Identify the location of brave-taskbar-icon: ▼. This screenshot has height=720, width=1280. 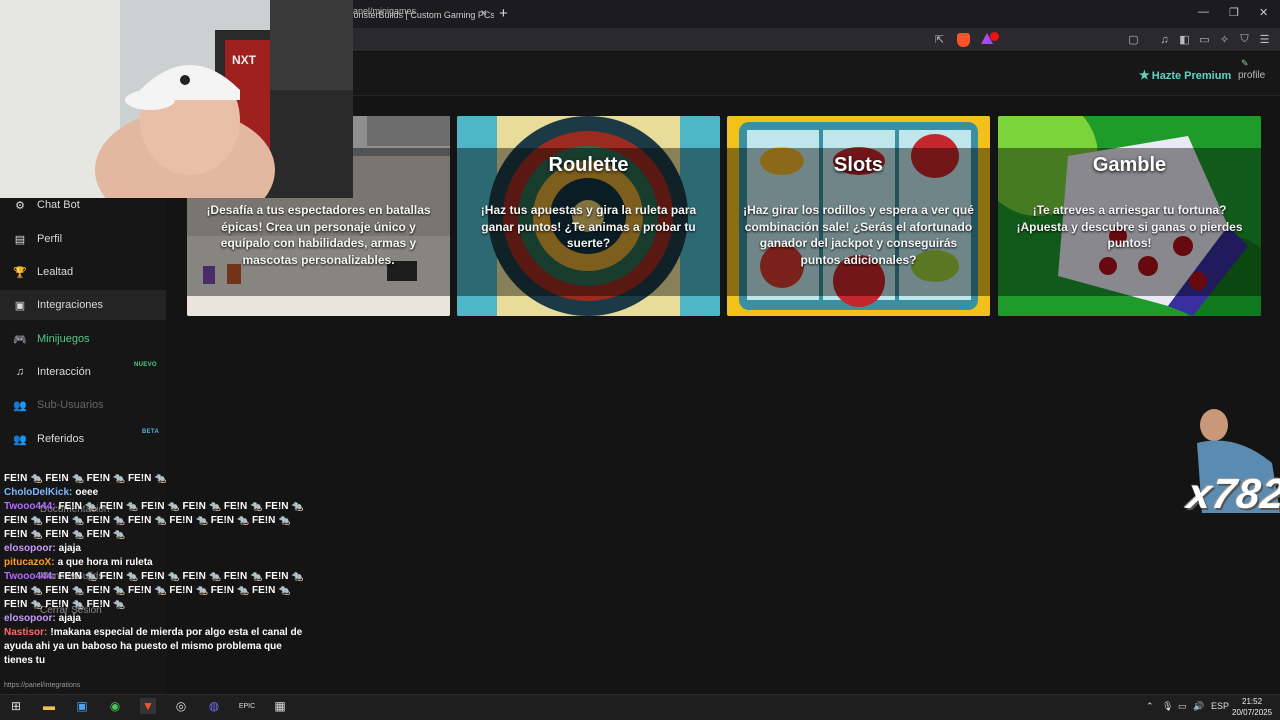
(148, 706).